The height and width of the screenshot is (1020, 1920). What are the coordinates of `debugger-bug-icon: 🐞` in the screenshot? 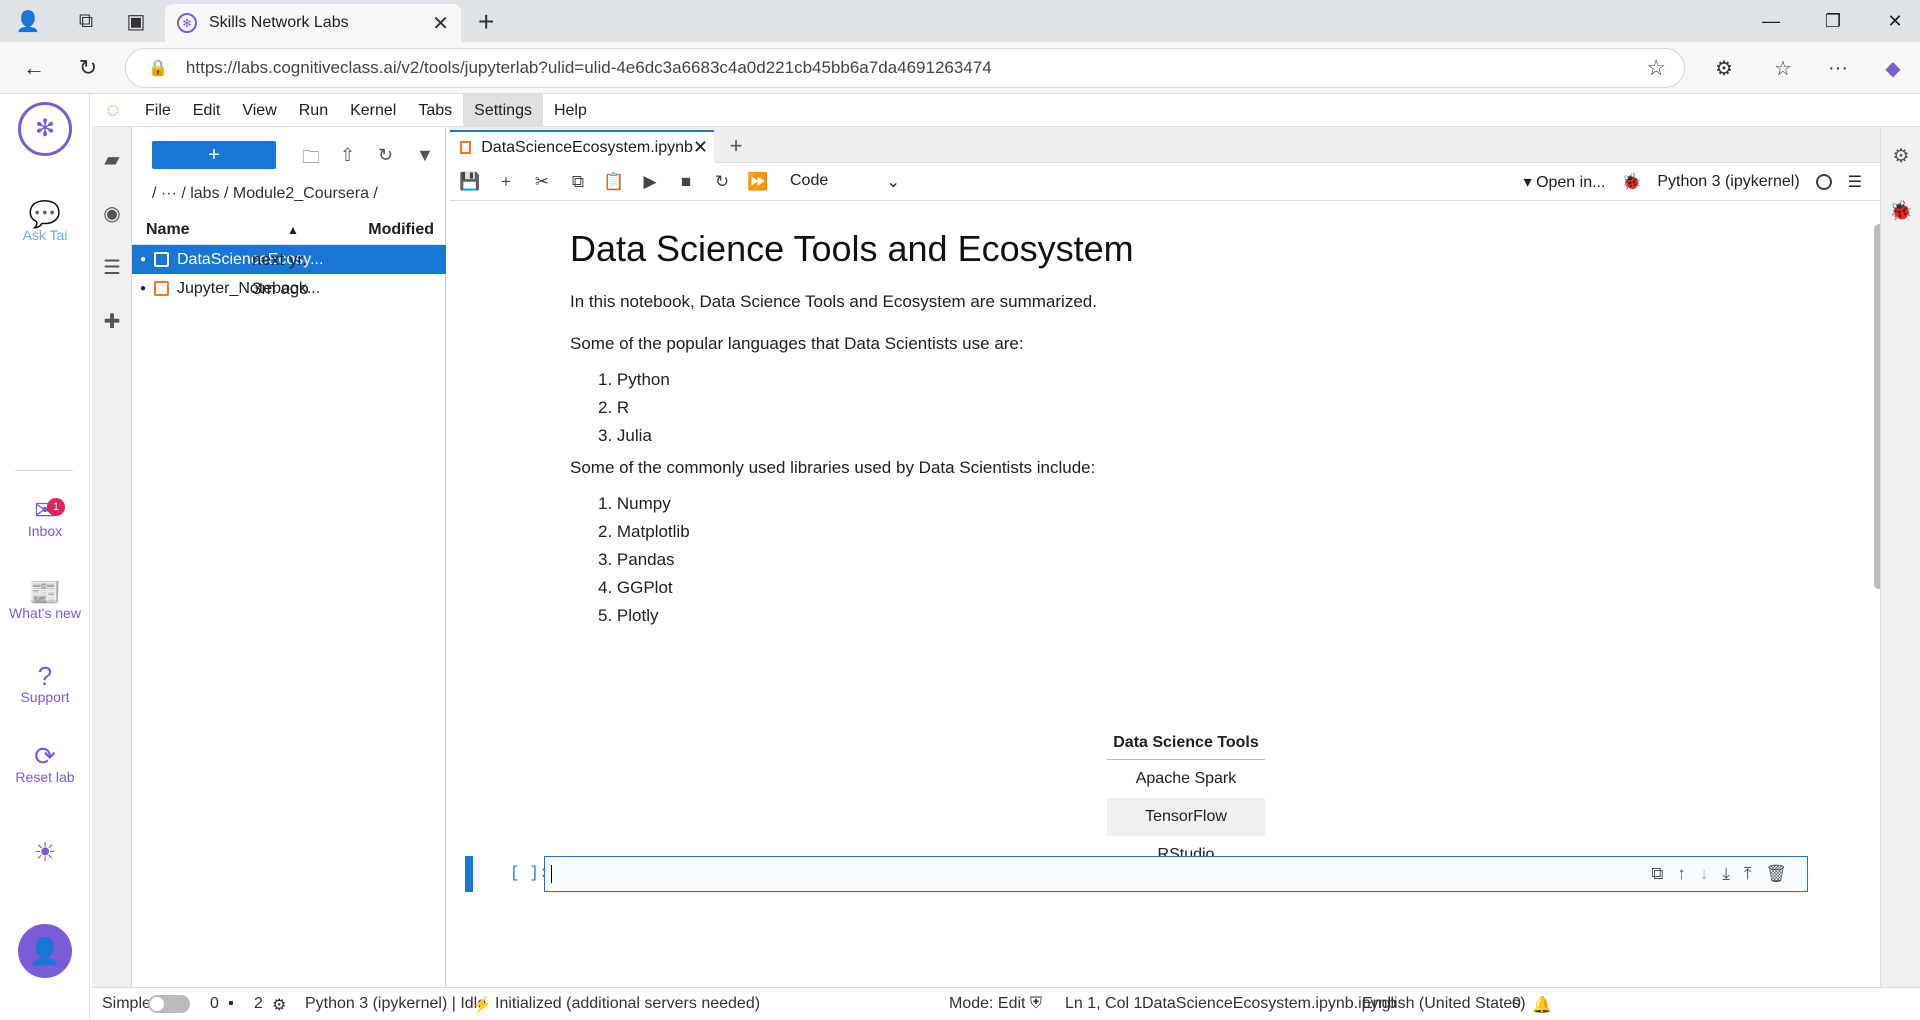 It's located at (1900, 211).